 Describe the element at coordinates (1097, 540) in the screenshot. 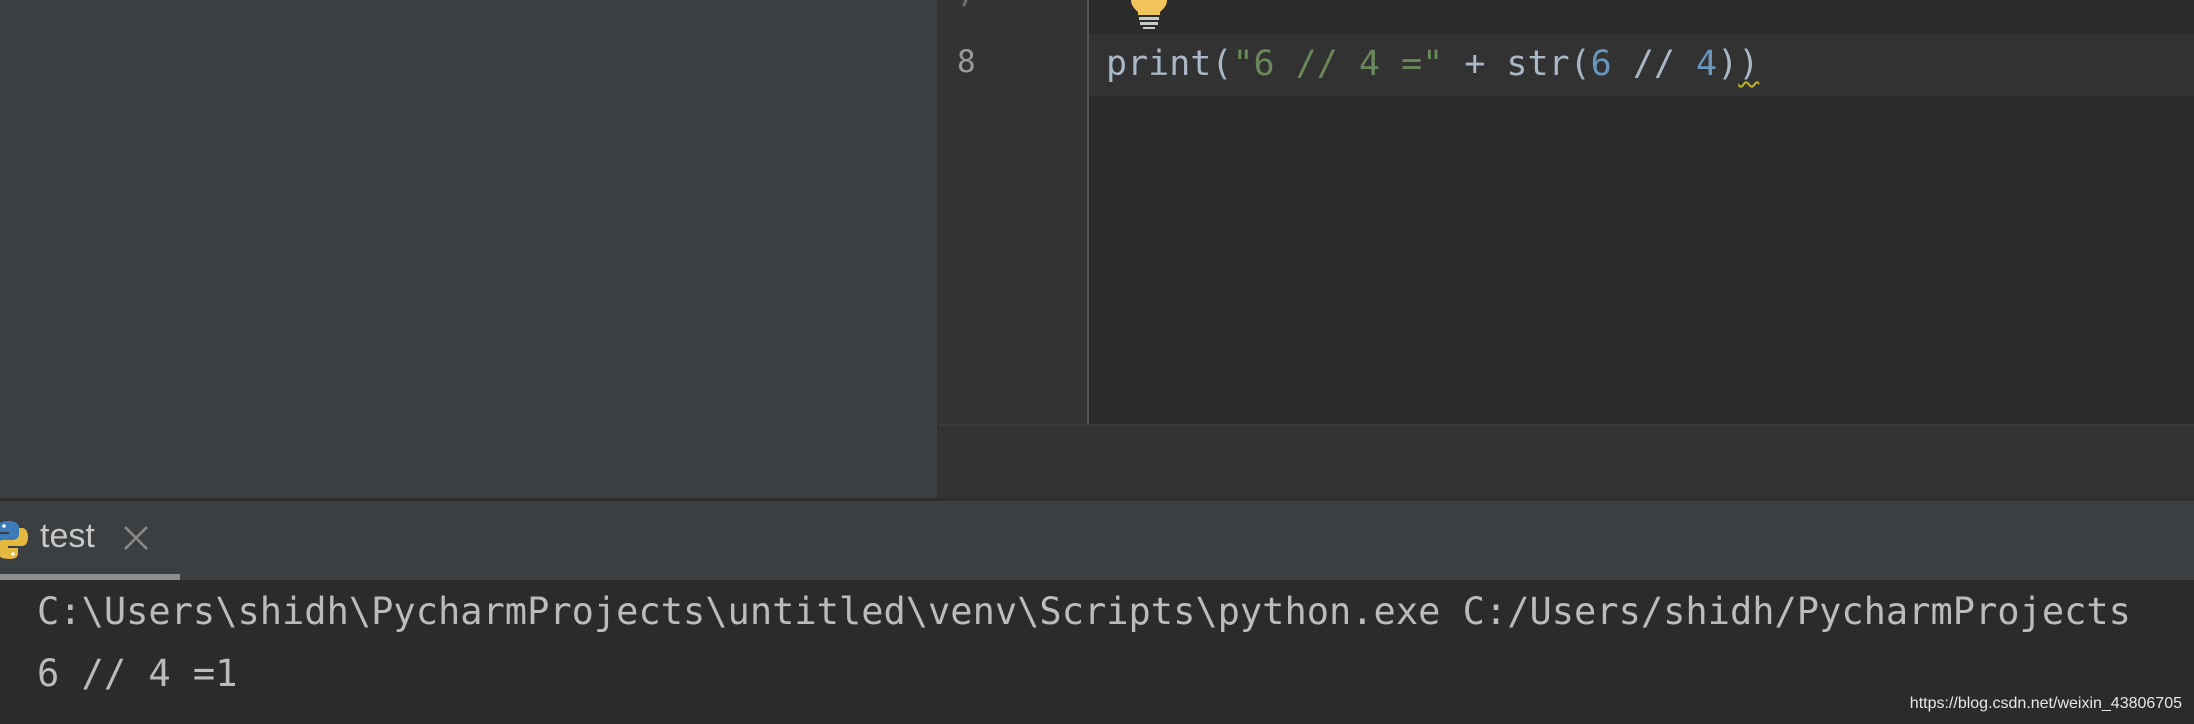

I see `run-tab-bar: test` at that location.